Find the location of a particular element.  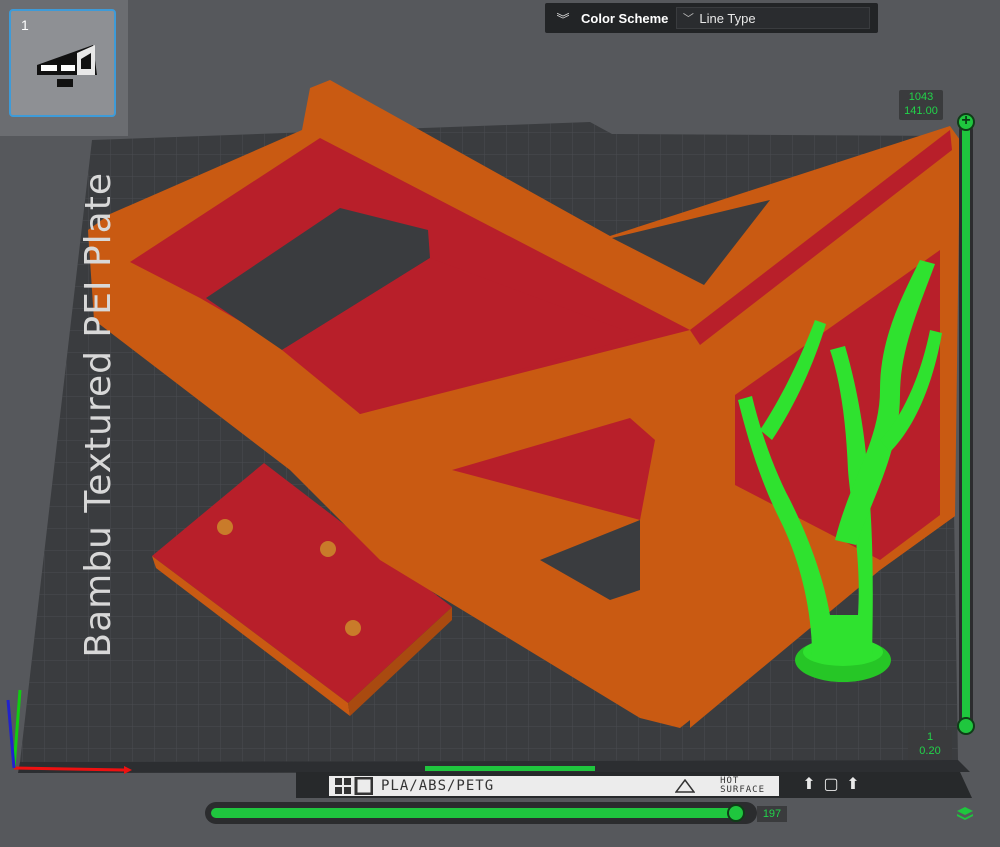

move-slider-value: 197 is located at coordinates (772, 814).